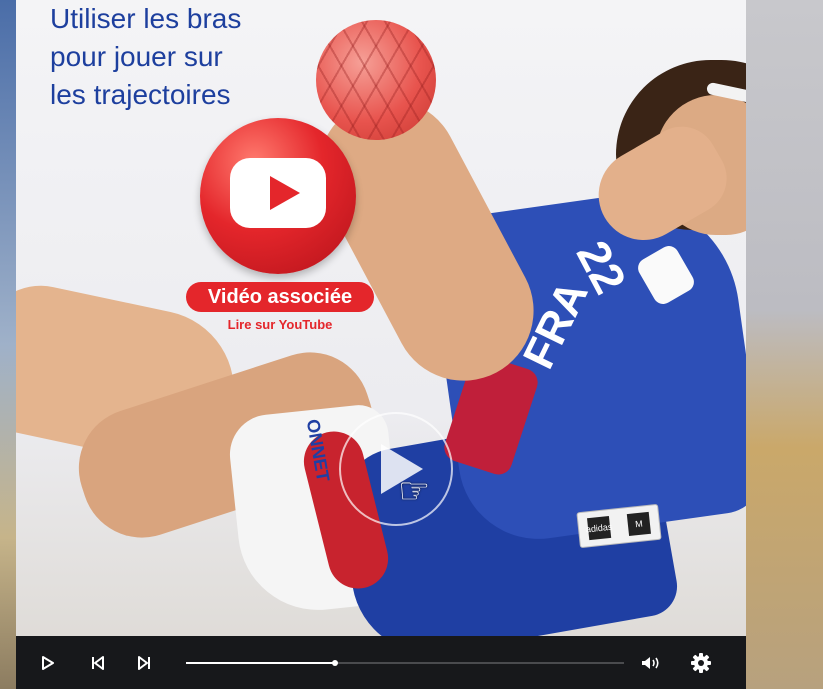 The image size is (823, 689). I want to click on play-button, so click(48, 662).